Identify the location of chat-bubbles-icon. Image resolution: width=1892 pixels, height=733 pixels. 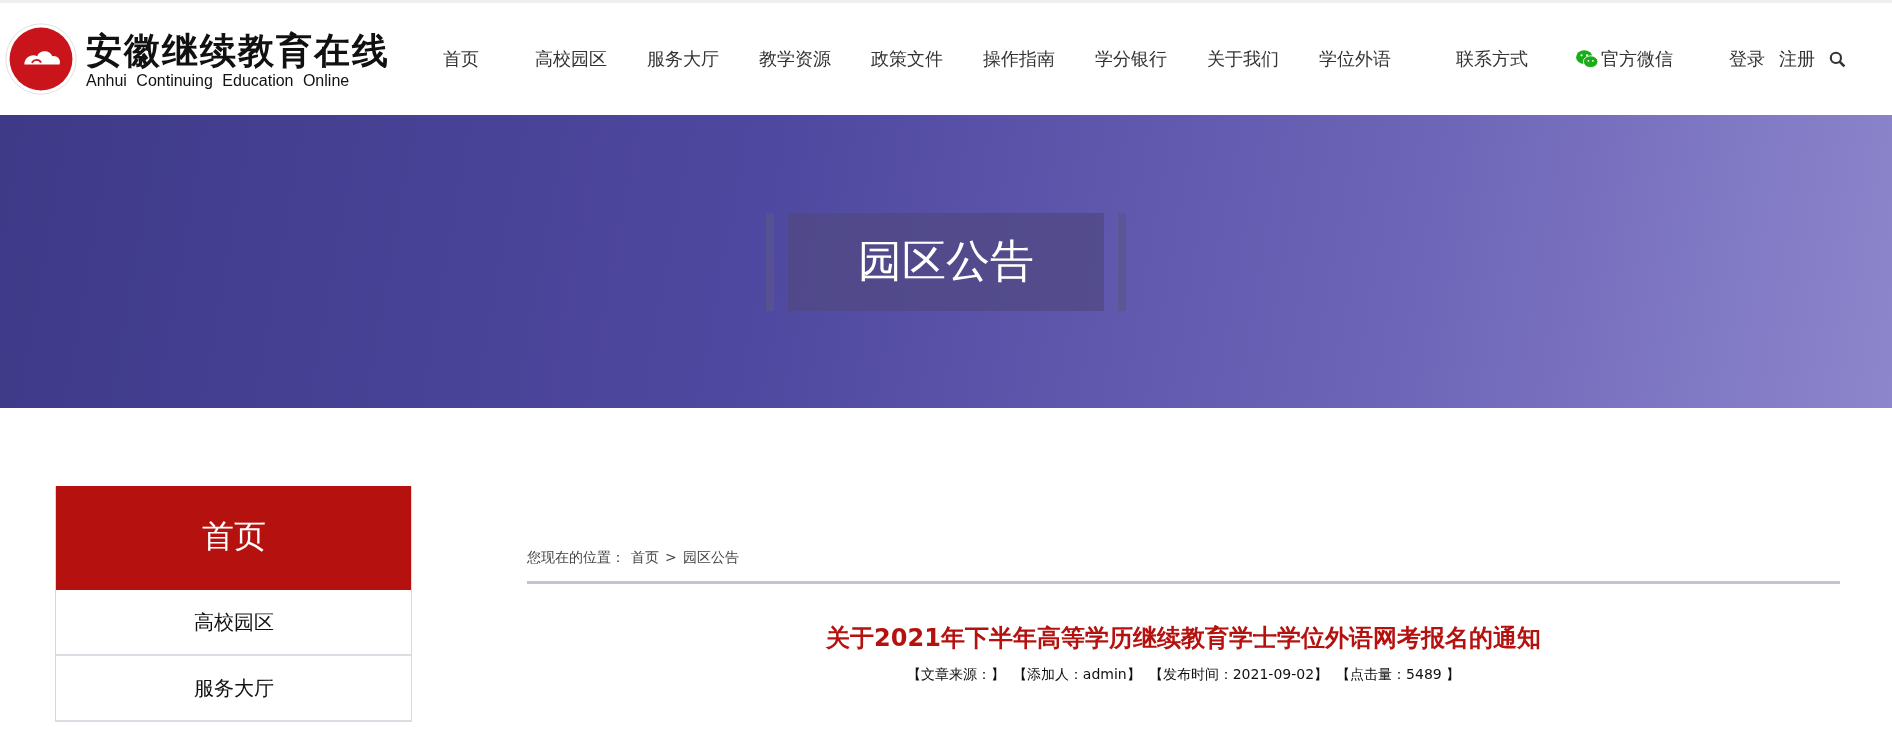
(1587, 59).